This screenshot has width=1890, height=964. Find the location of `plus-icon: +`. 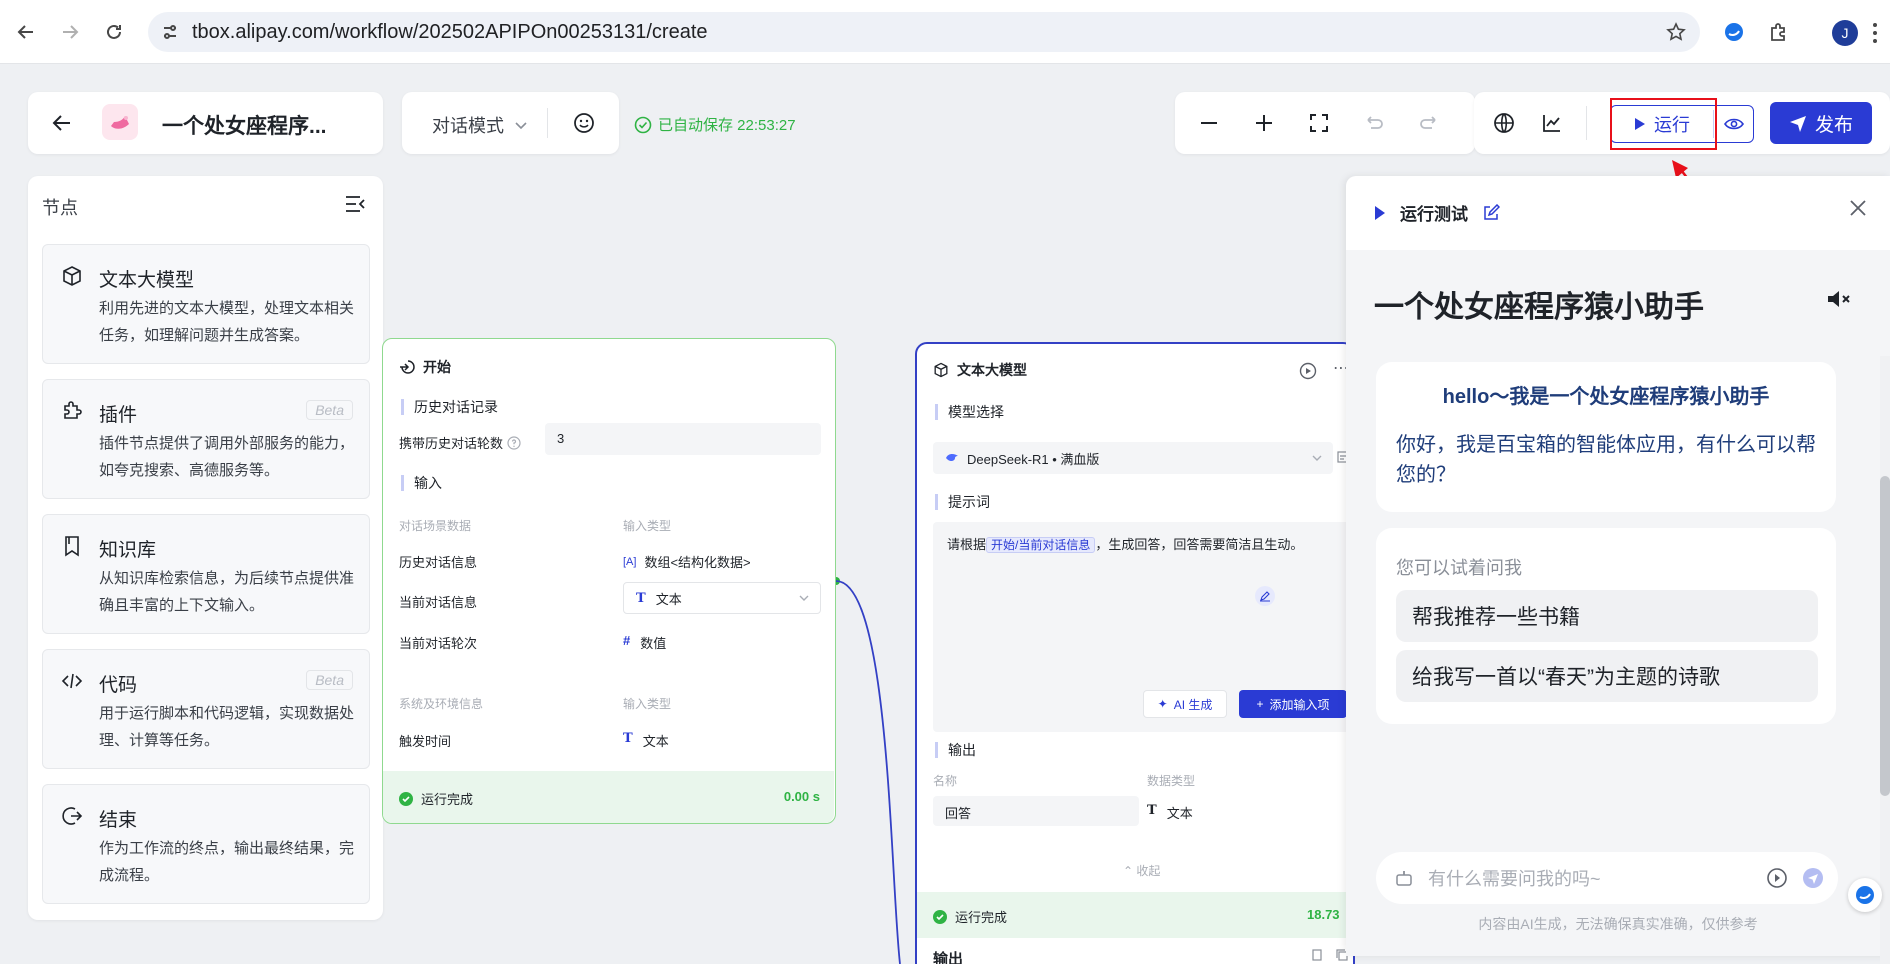

plus-icon: + is located at coordinates (1260, 704).